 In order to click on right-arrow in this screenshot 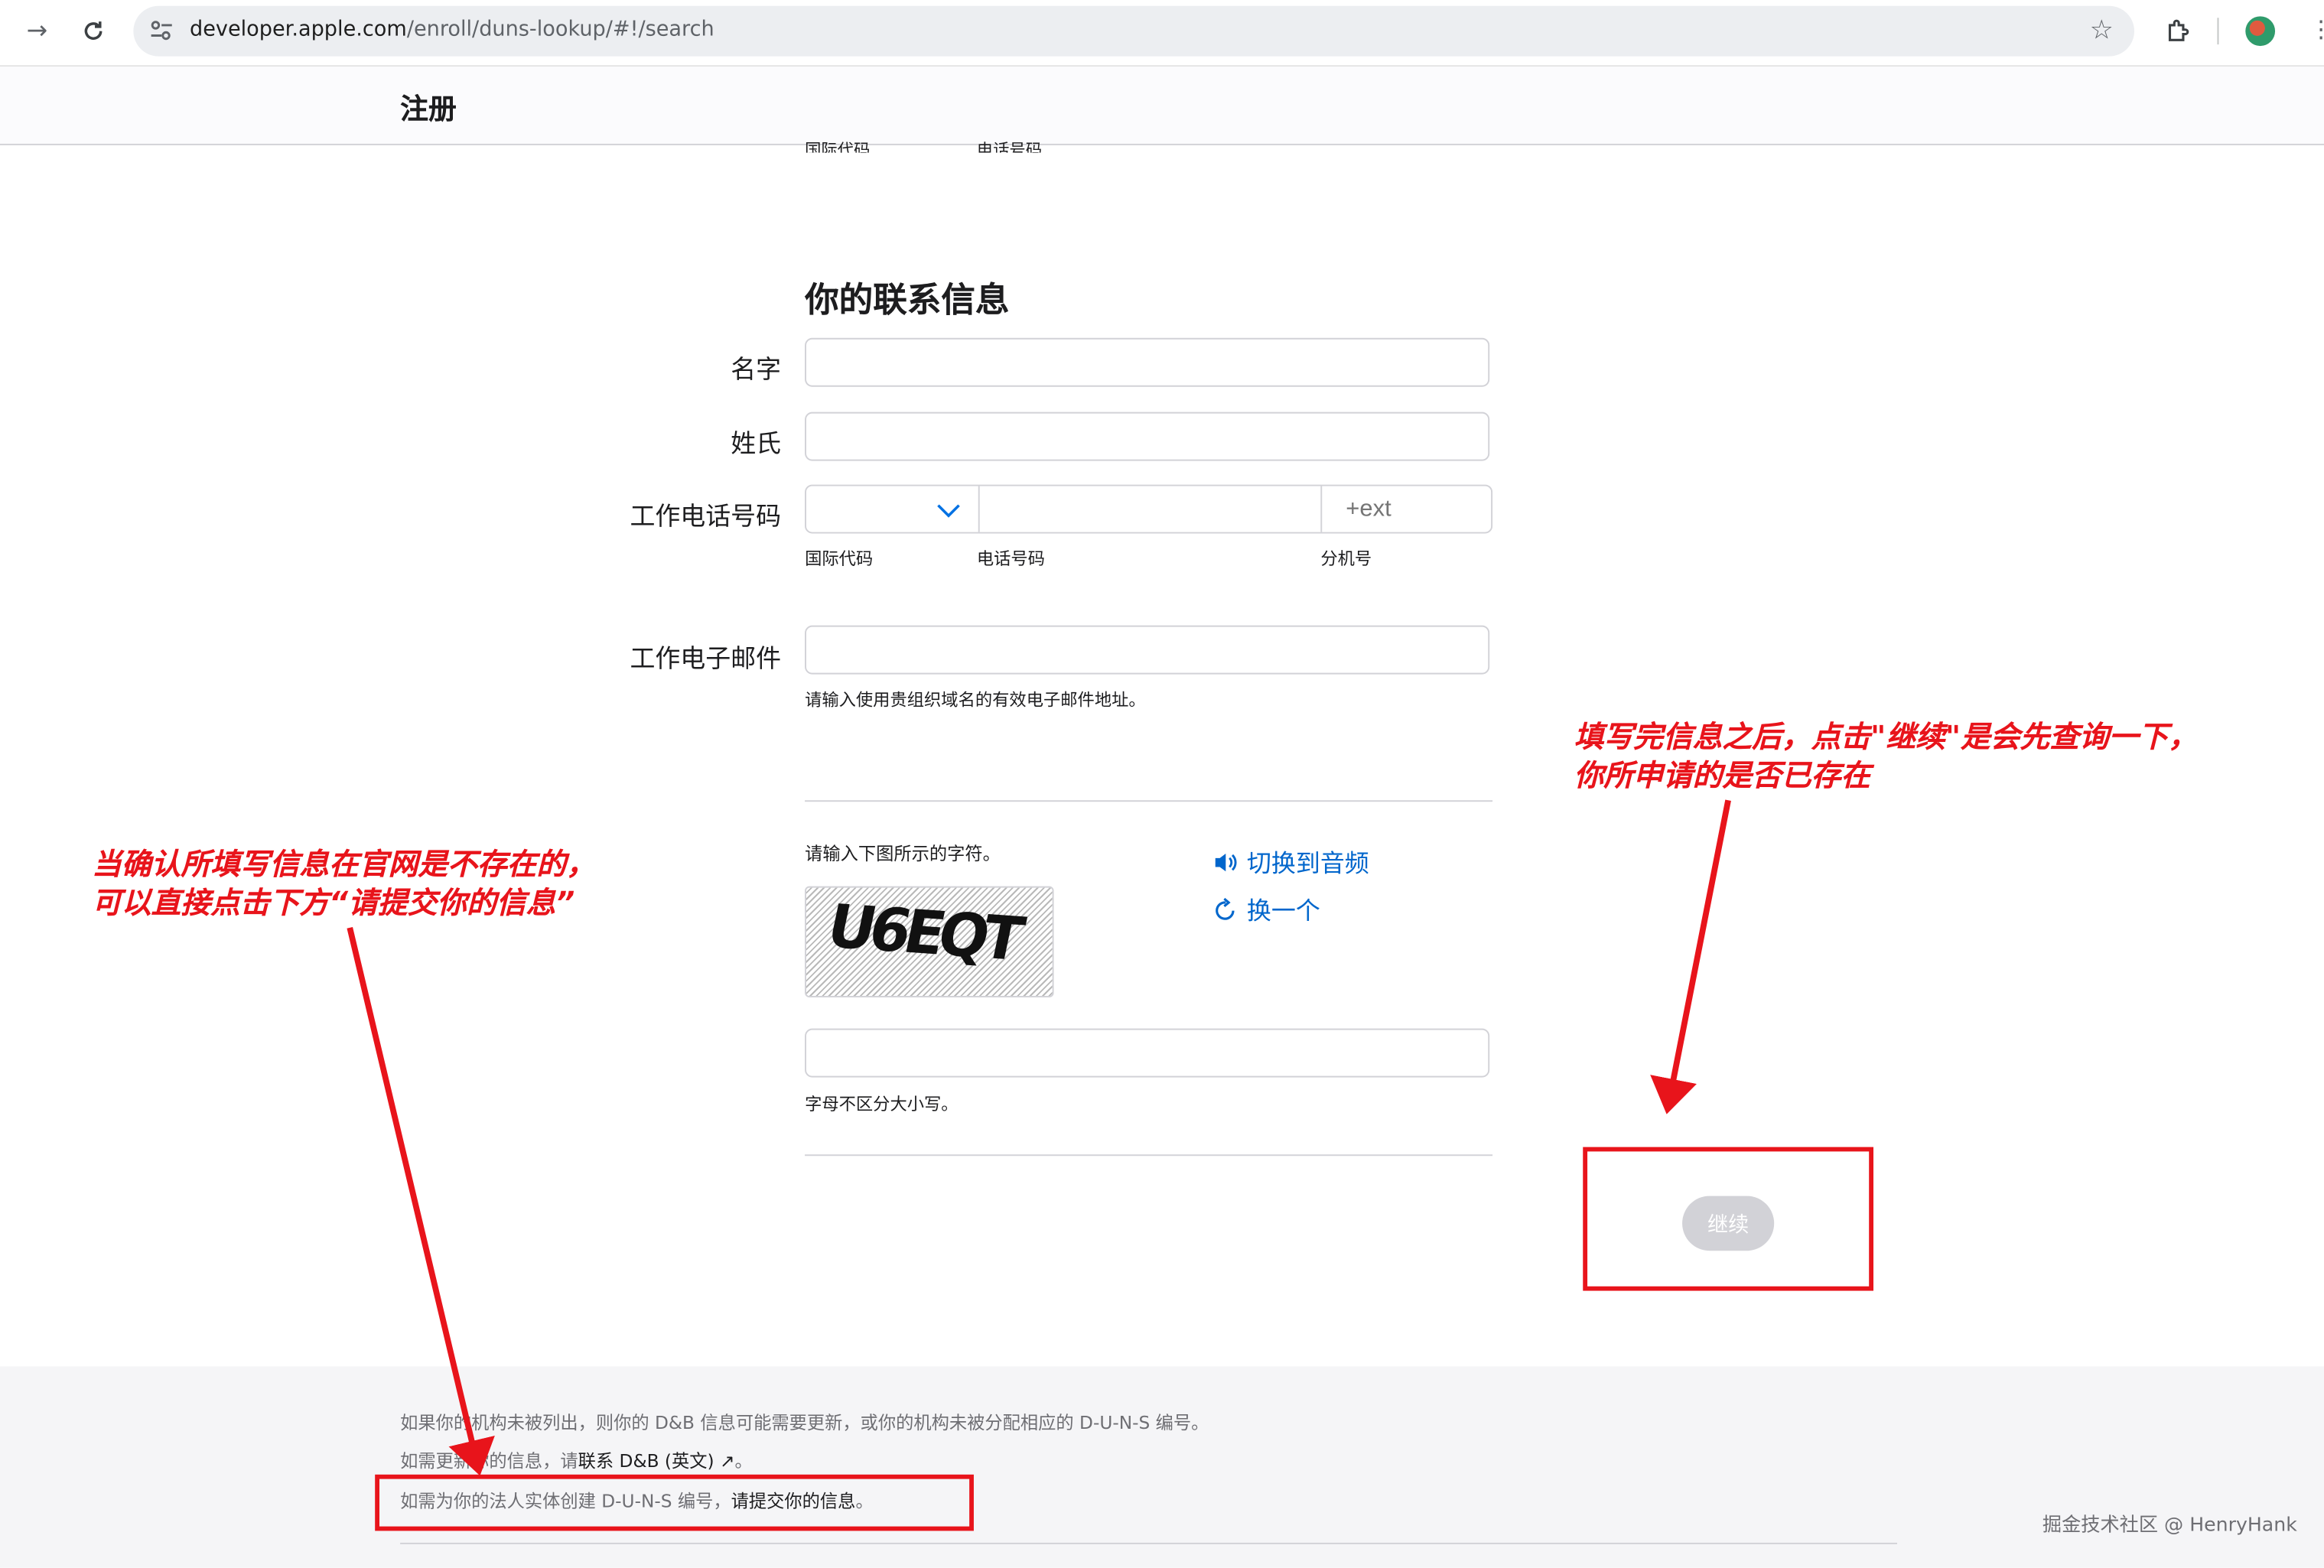, I will do `click(1690, 956)`.